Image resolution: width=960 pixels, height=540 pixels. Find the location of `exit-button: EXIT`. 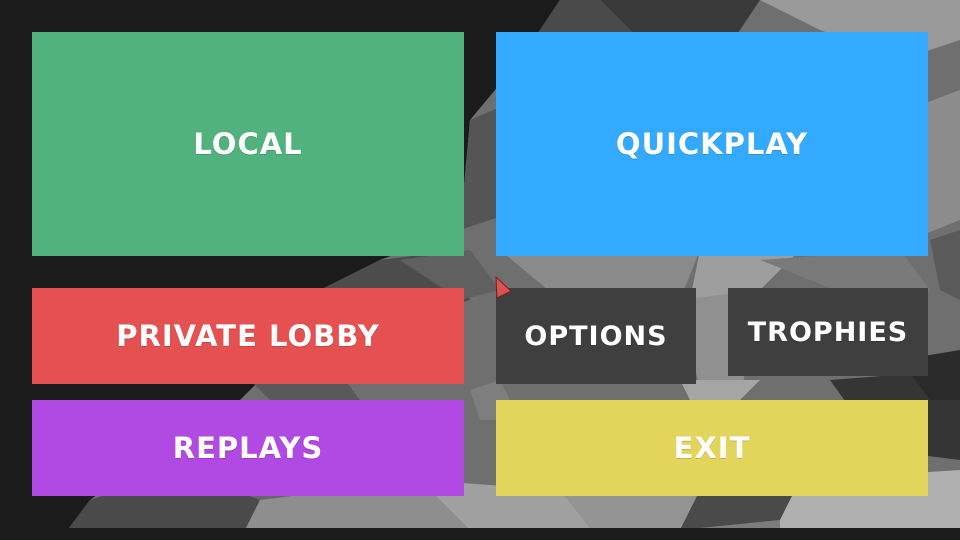

exit-button: EXIT is located at coordinates (712, 448).